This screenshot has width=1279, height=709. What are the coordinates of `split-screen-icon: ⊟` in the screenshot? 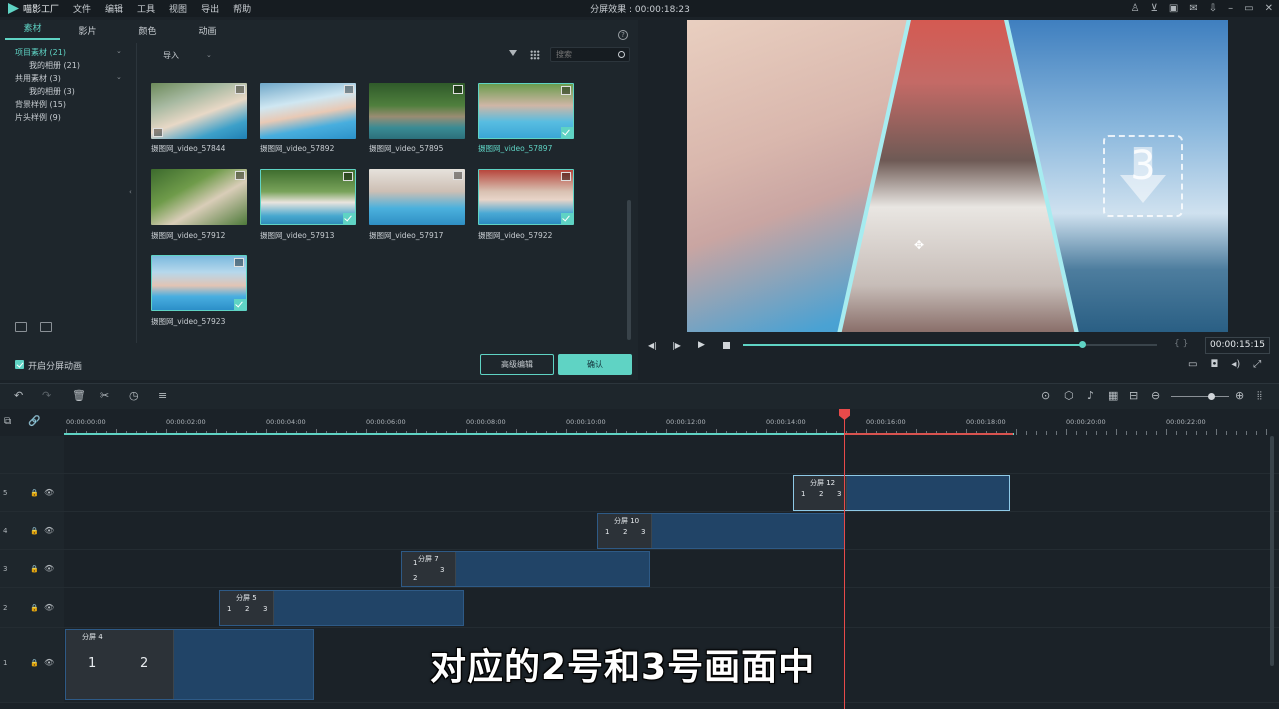 It's located at (1133, 395).